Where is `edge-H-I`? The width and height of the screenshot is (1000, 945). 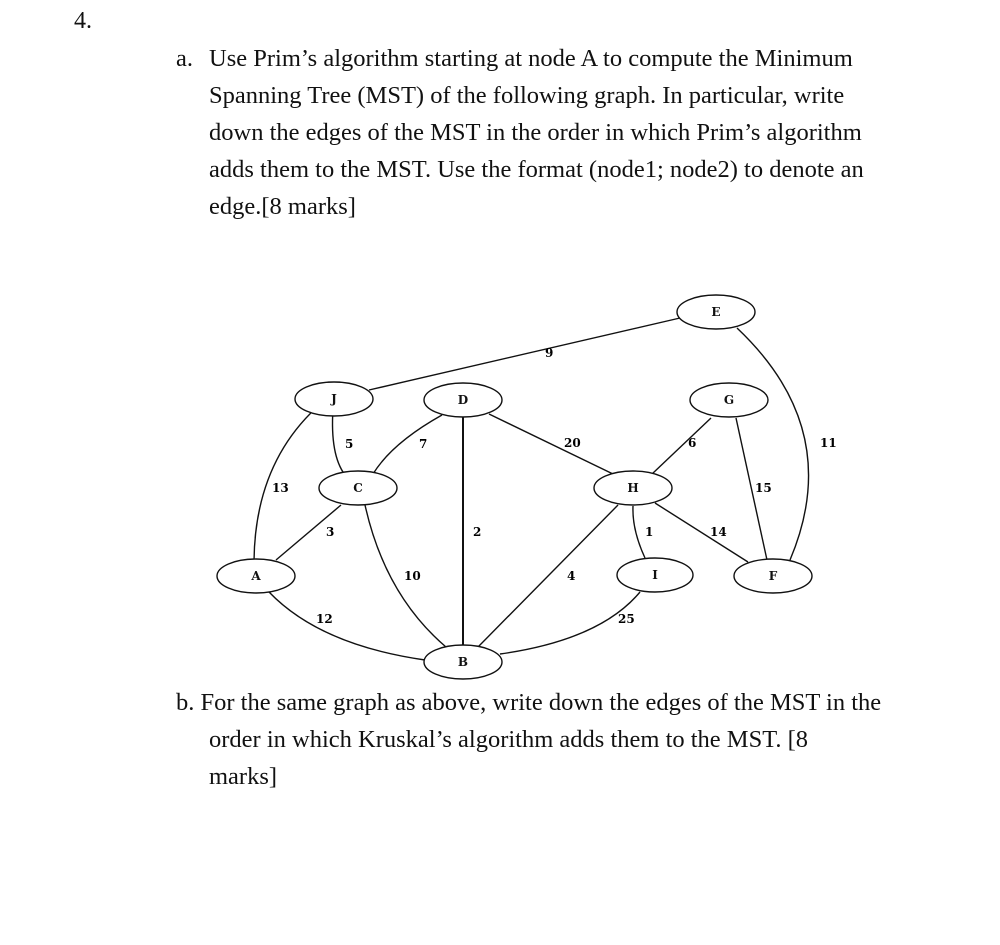
edge-H-I is located at coordinates (639, 532).